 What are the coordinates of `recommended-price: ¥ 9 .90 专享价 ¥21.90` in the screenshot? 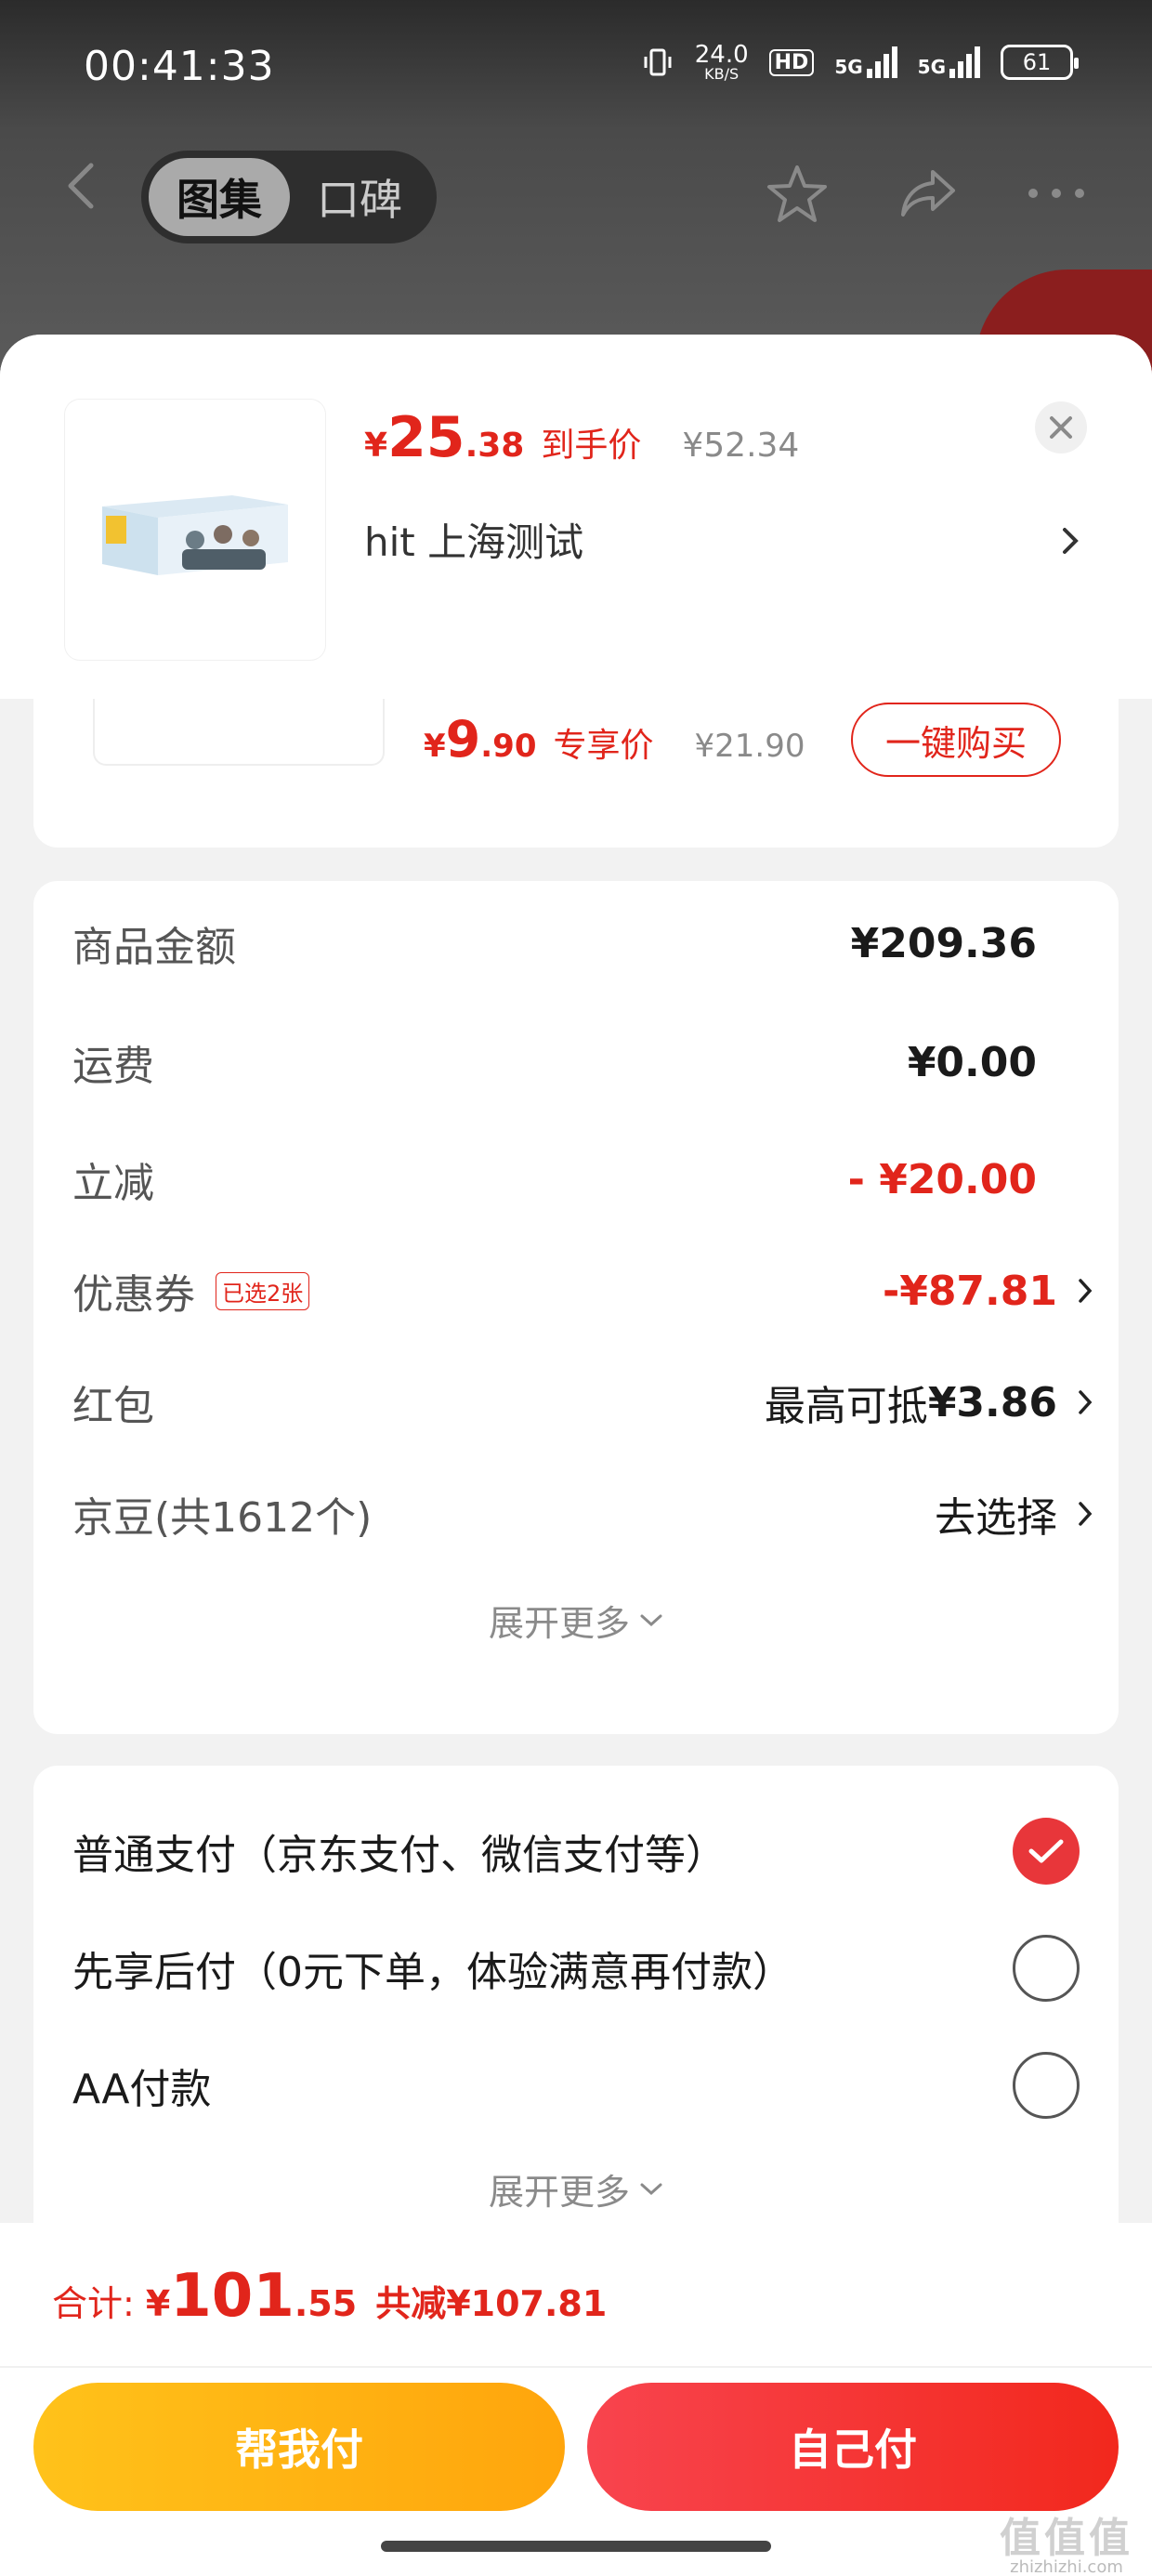 It's located at (614, 739).